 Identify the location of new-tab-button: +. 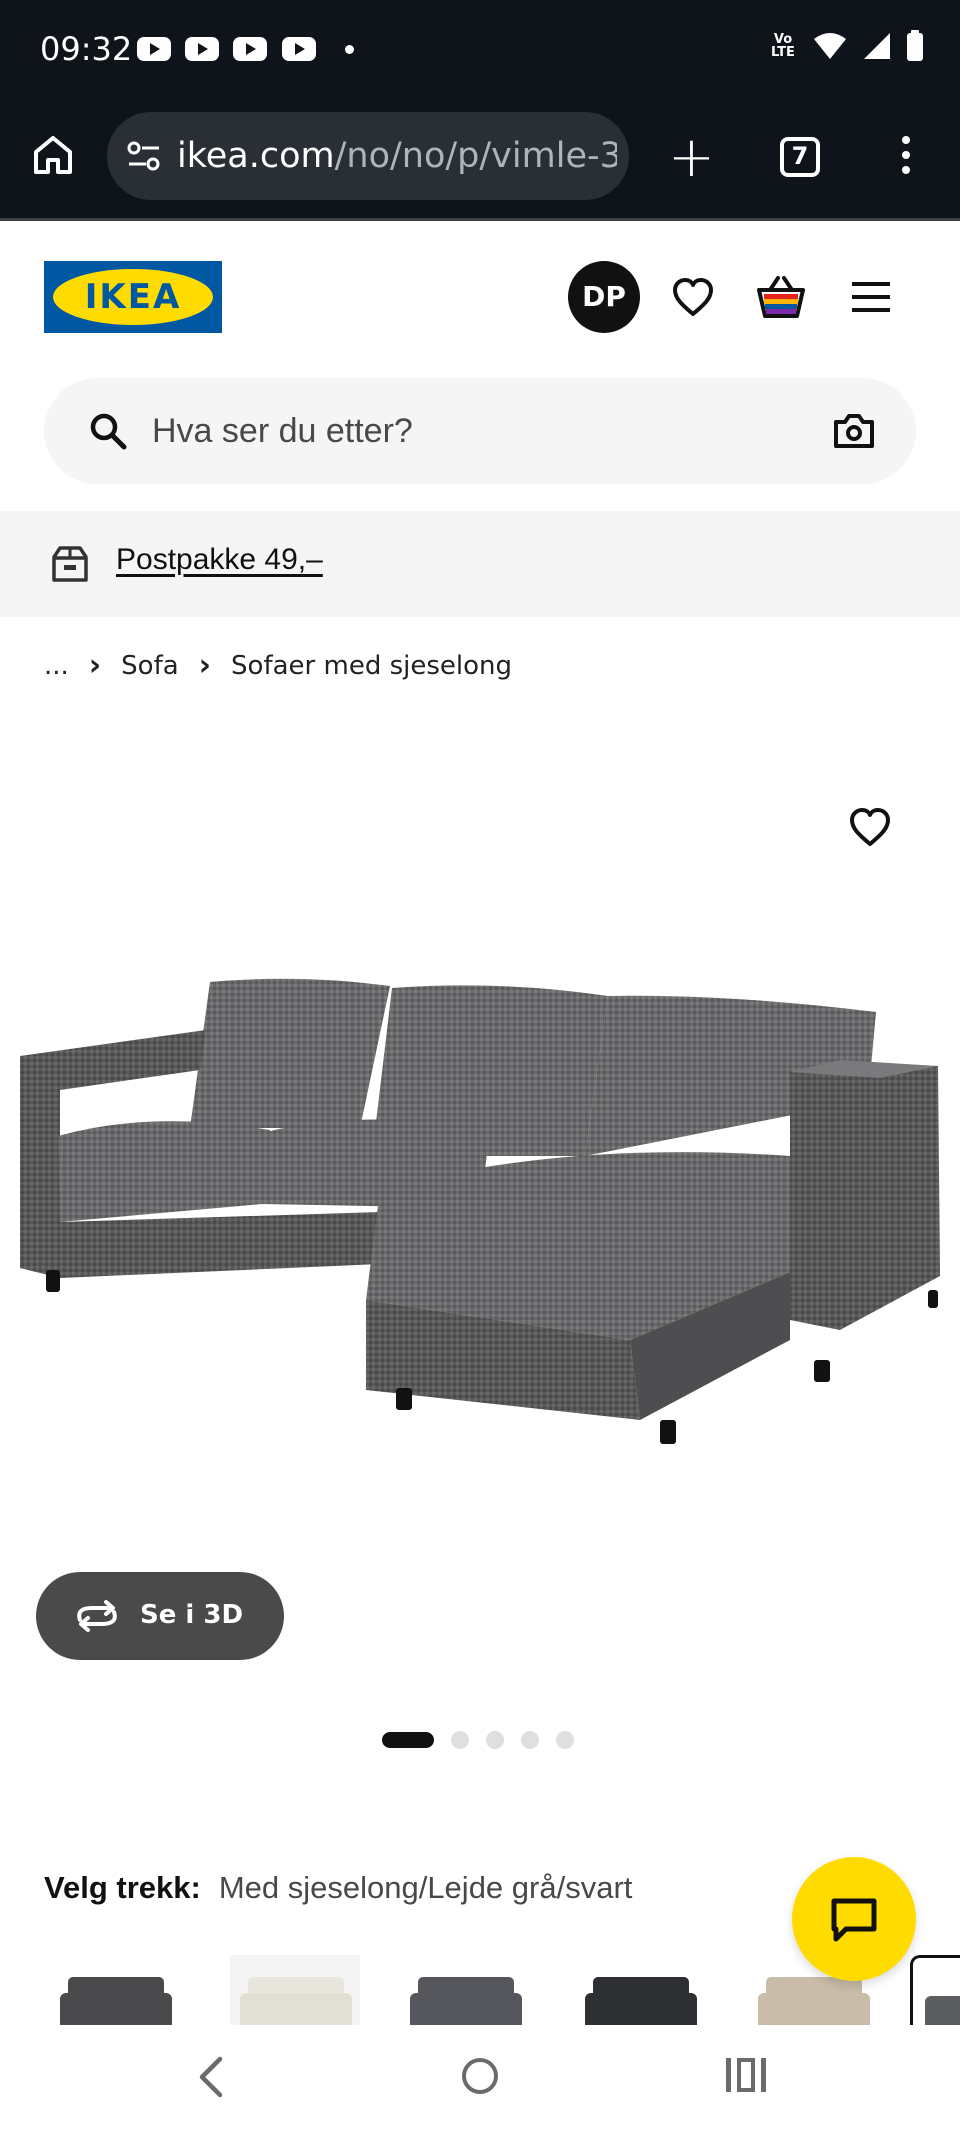
(691, 158).